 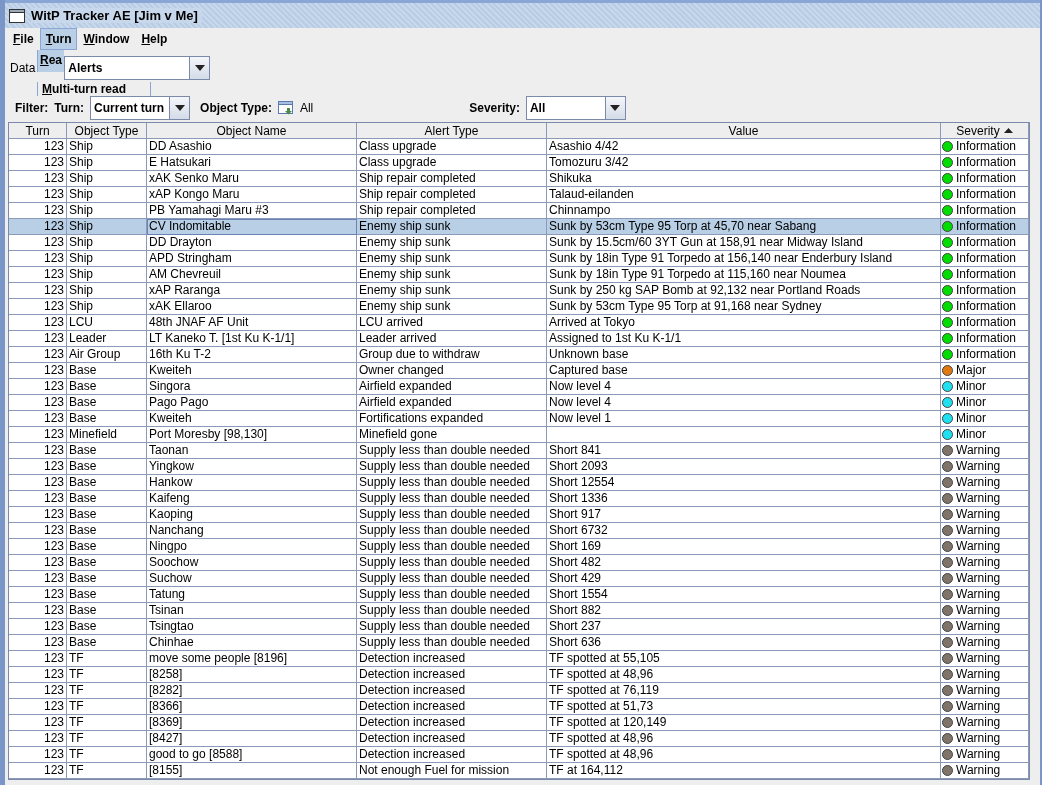 I want to click on table-row: 123 Base Yingkow Supply less than double needed Short 2093 Warning, so click(x=519, y=467).